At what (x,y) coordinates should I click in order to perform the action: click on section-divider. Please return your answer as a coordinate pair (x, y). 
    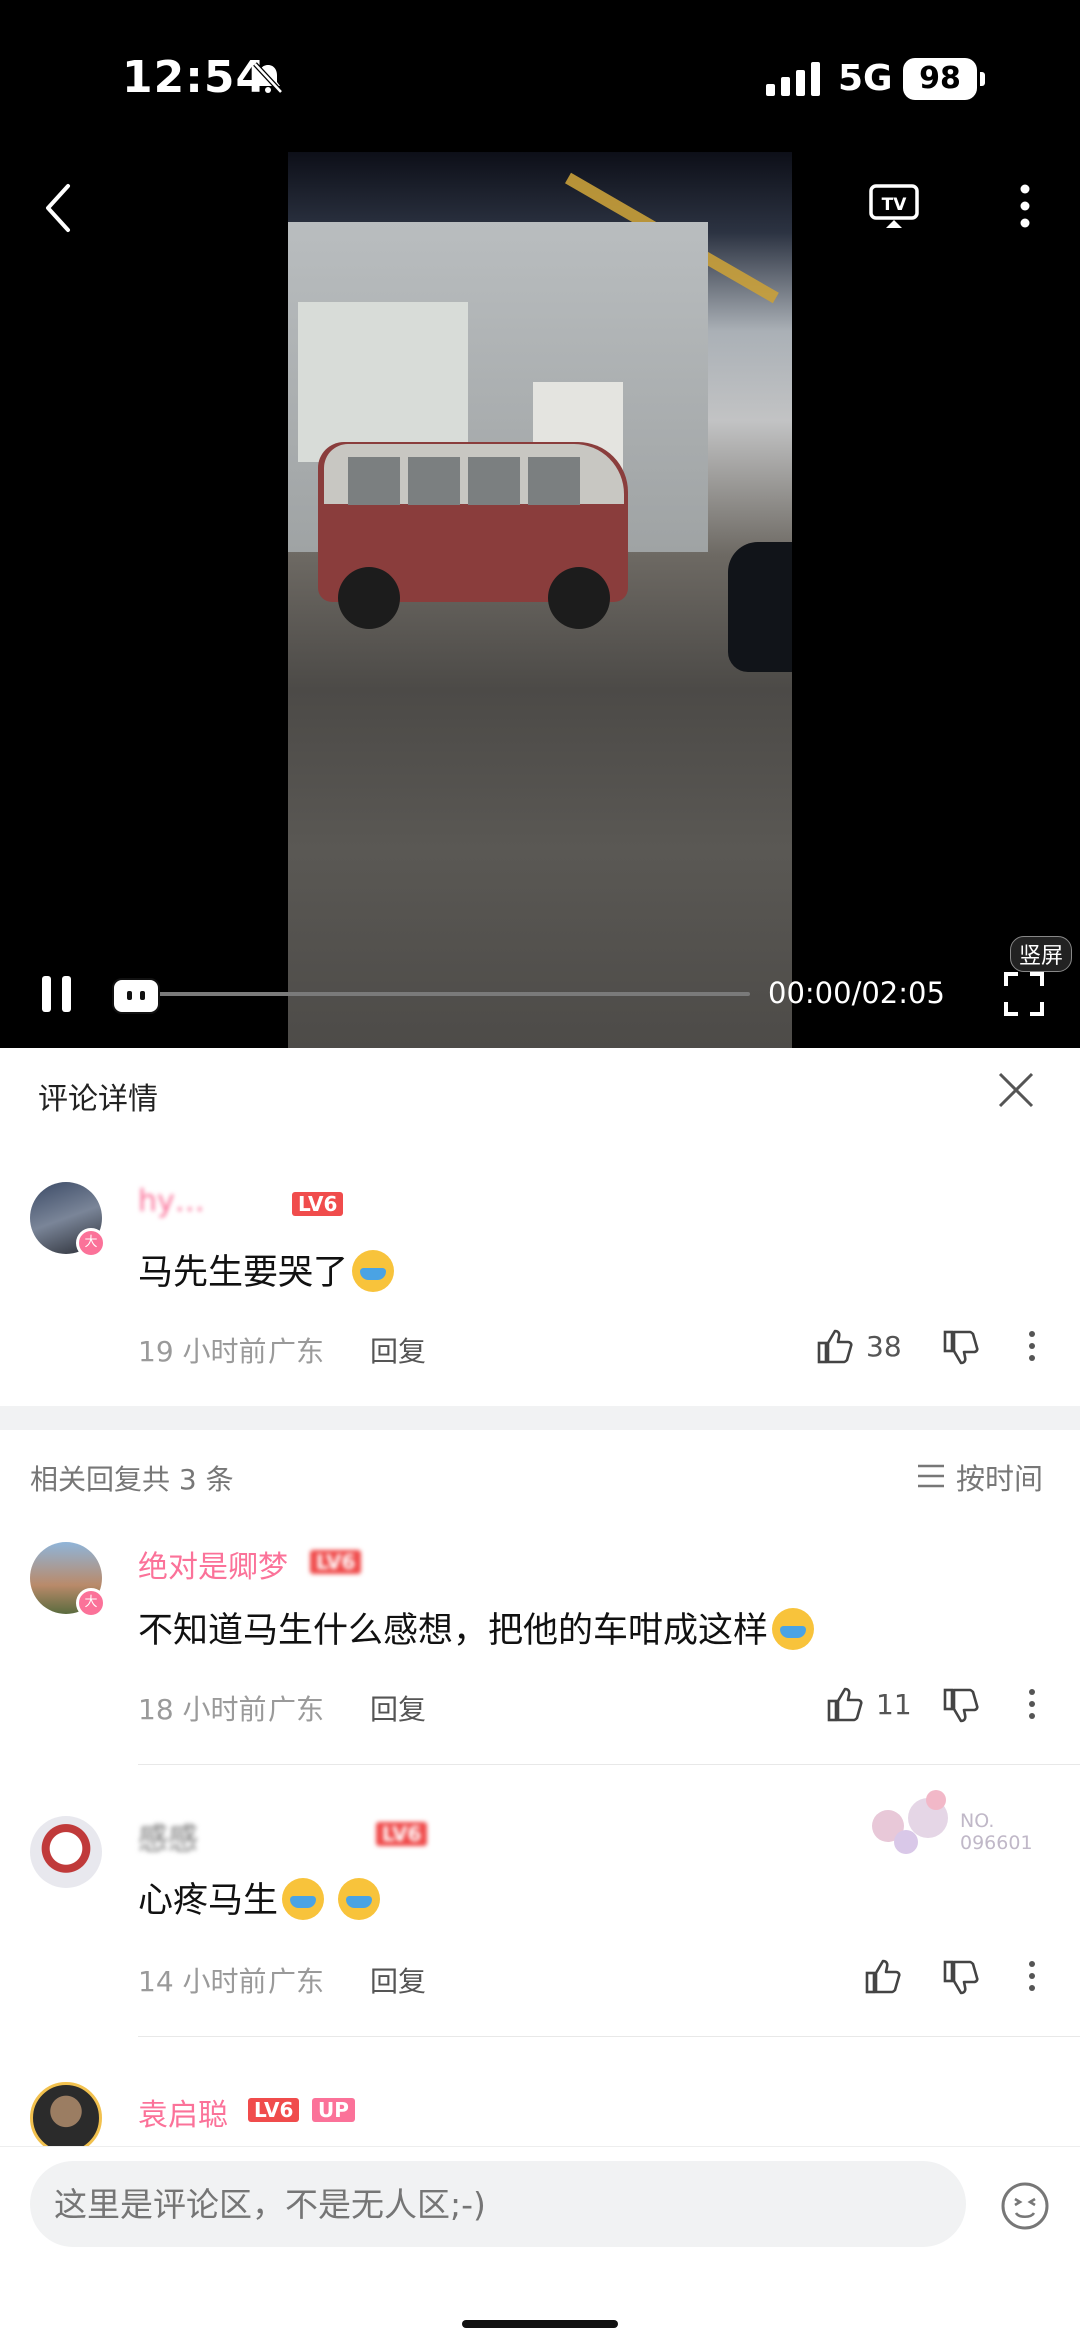
    Looking at the image, I should click on (540, 1418).